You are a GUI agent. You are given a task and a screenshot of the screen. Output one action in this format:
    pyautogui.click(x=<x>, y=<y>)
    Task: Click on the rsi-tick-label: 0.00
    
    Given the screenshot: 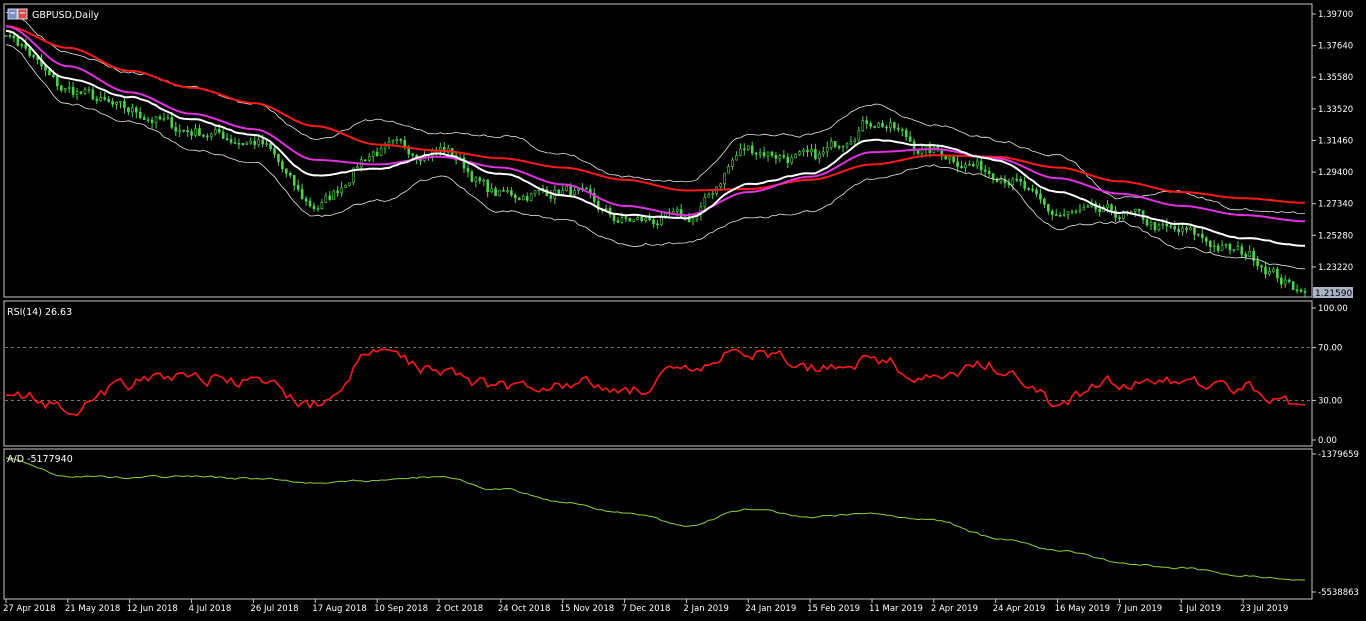 What is the action you would take?
    pyautogui.click(x=1327, y=441)
    